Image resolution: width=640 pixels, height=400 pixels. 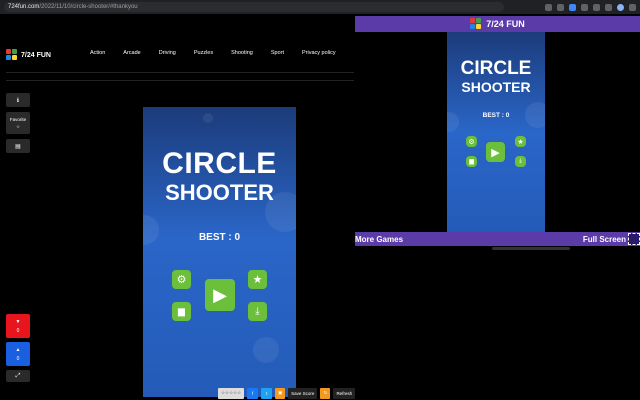 What do you see at coordinates (548, 7) in the screenshot?
I see `share-icon` at bounding box center [548, 7].